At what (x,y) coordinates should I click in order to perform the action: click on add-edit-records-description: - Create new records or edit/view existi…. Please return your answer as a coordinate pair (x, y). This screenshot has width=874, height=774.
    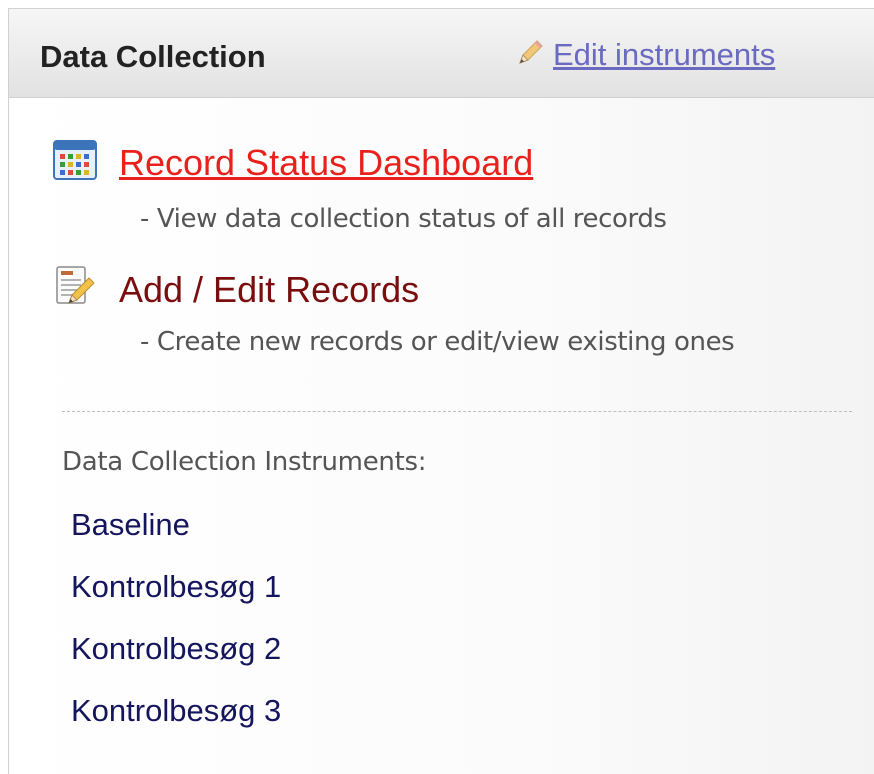
    Looking at the image, I should click on (437, 342).